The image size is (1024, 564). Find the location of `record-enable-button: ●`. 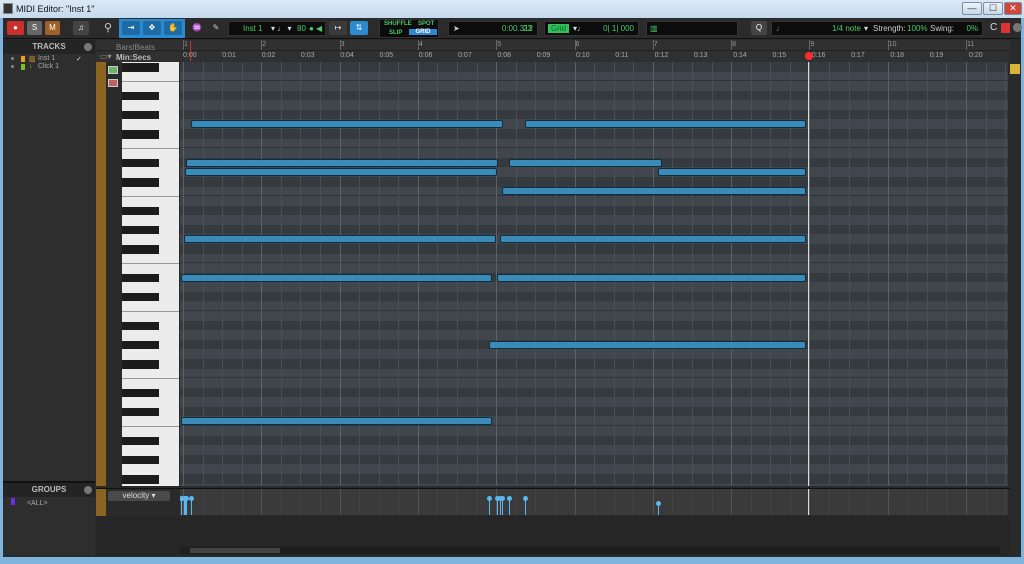

record-enable-button: ● is located at coordinates (15, 28).